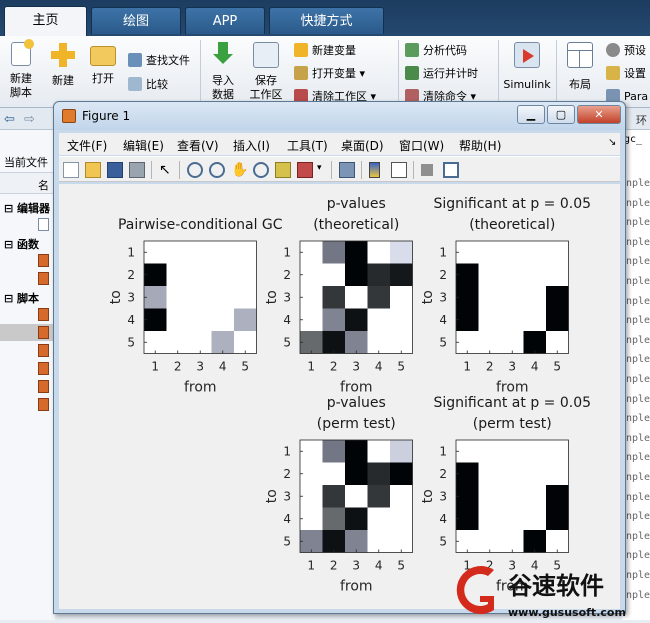 This screenshot has width=650, height=623. I want to click on x-axis-label: from, so click(512, 388).